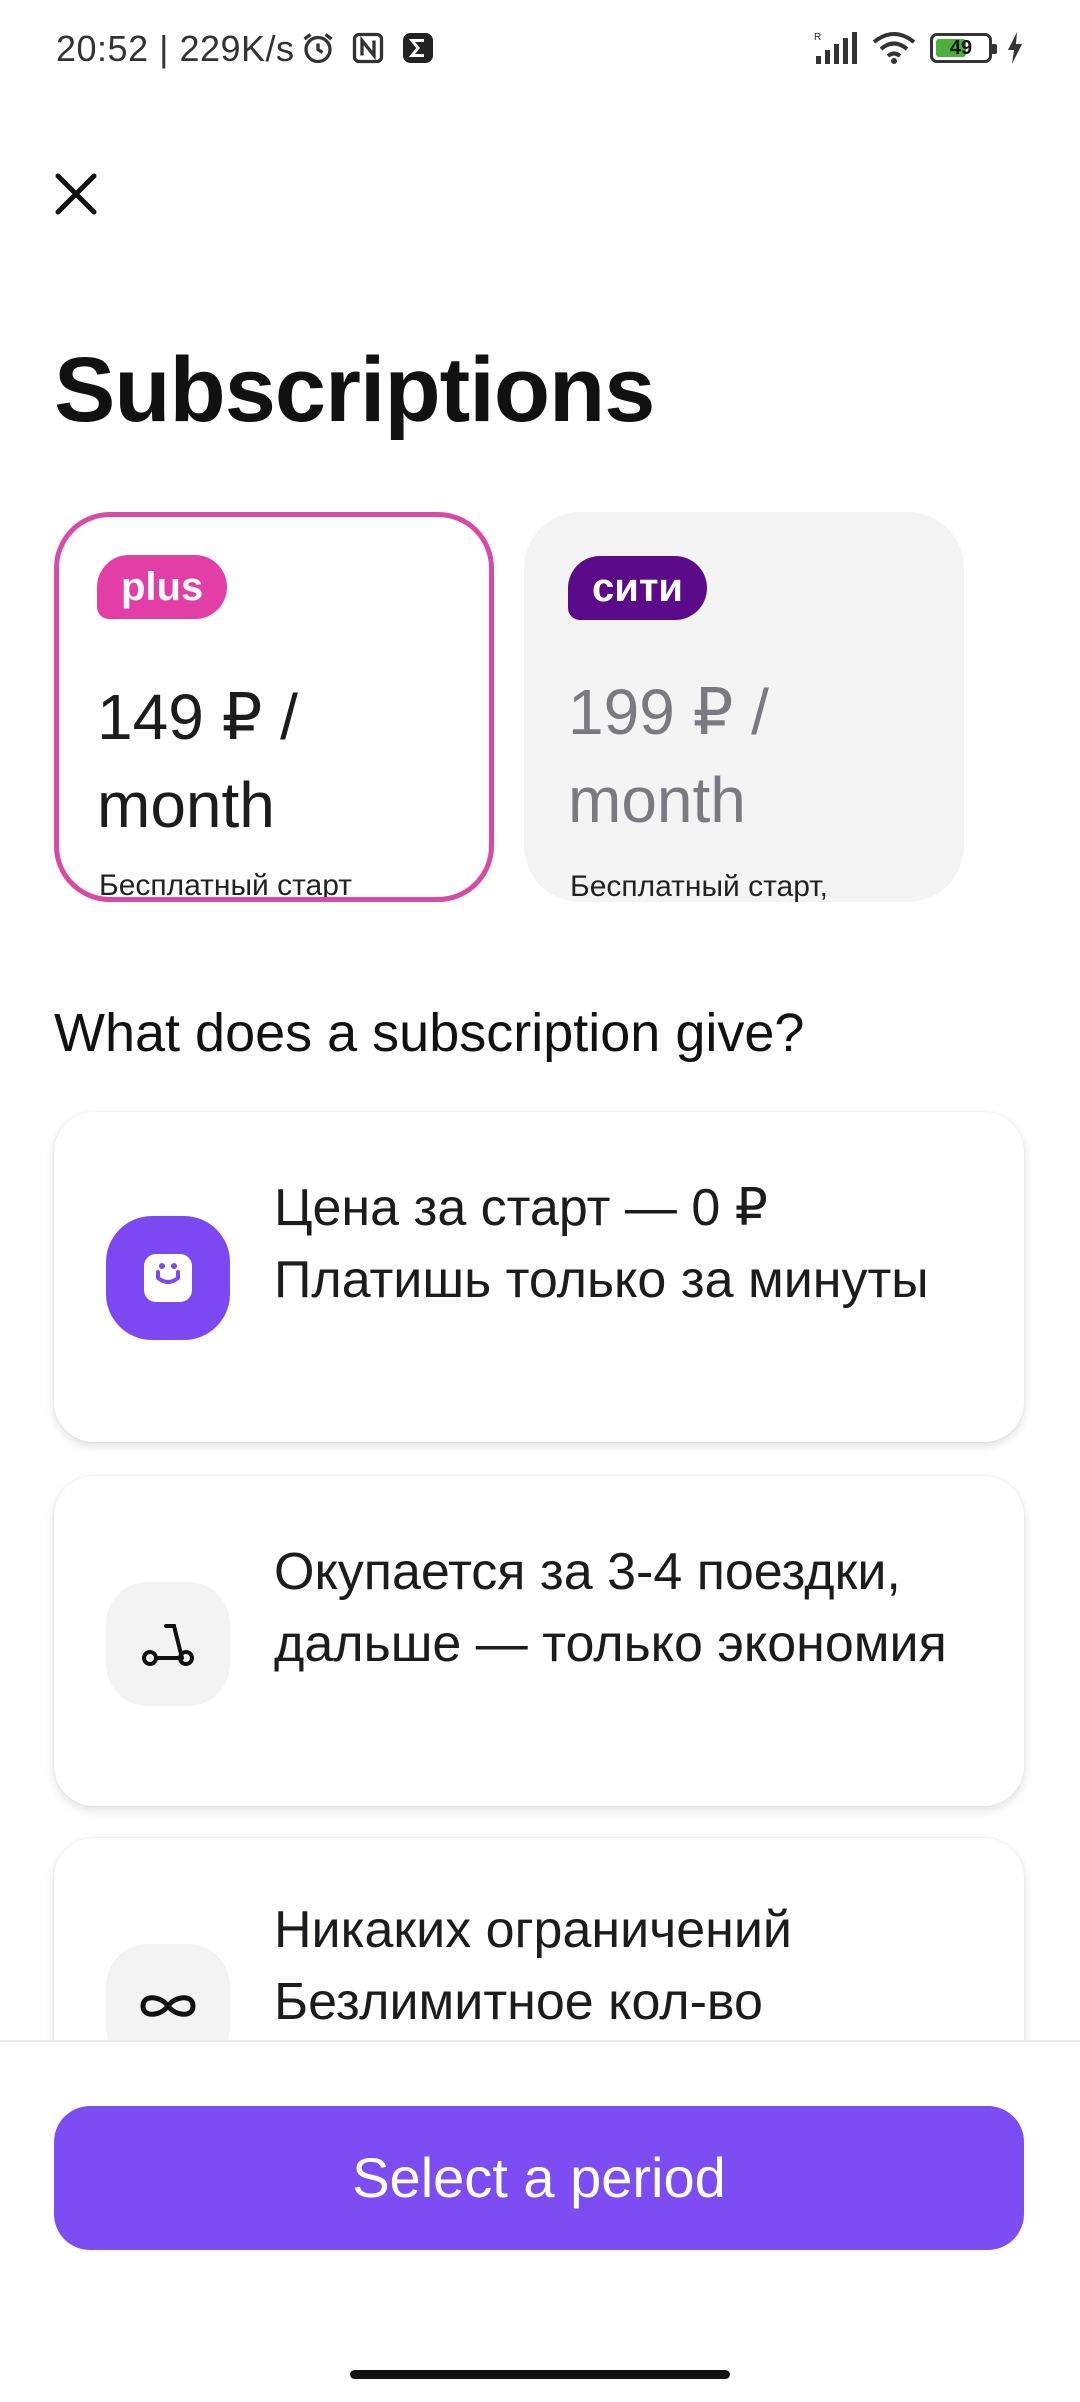  What do you see at coordinates (318, 48) in the screenshot?
I see `alarm-icon` at bounding box center [318, 48].